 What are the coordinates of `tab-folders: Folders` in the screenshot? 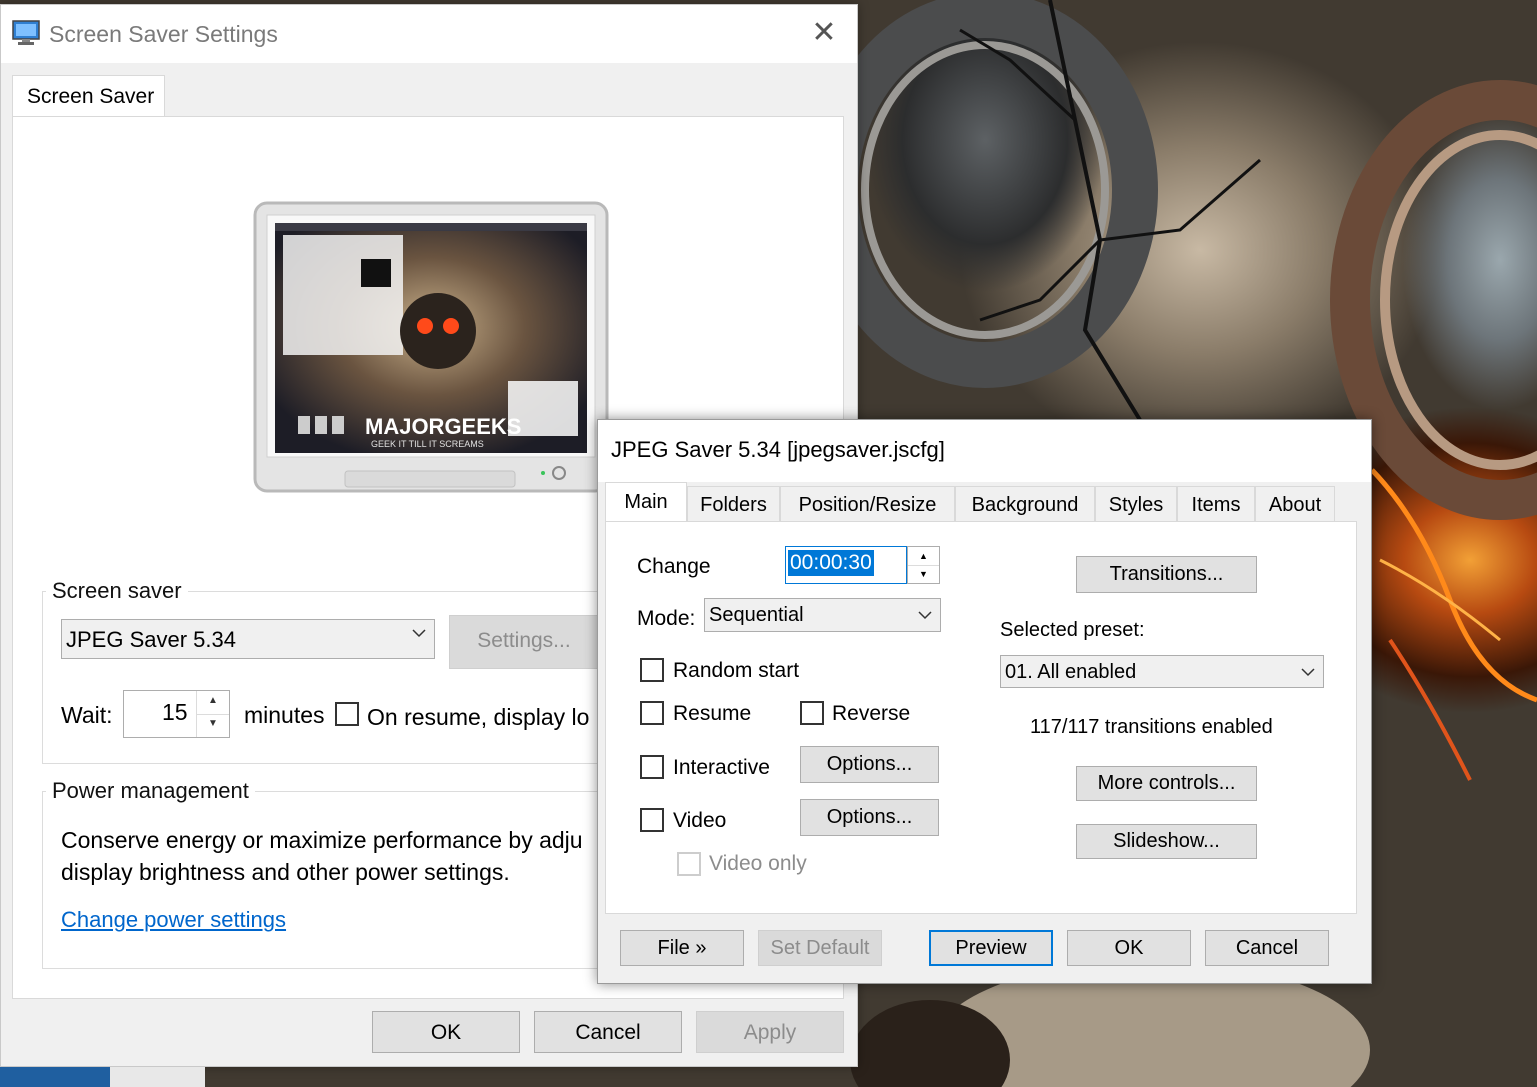 It's located at (733, 504).